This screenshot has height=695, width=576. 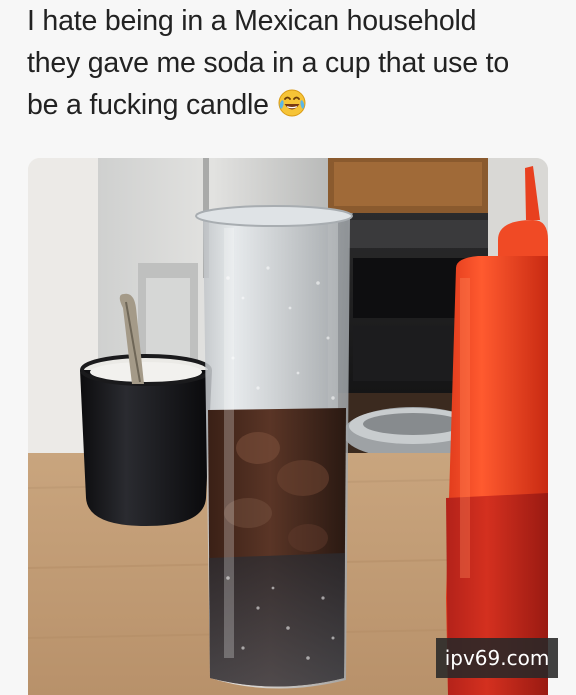 I want to click on caption-line-2: they gave me soda in a cup that use to, so click(x=268, y=63).